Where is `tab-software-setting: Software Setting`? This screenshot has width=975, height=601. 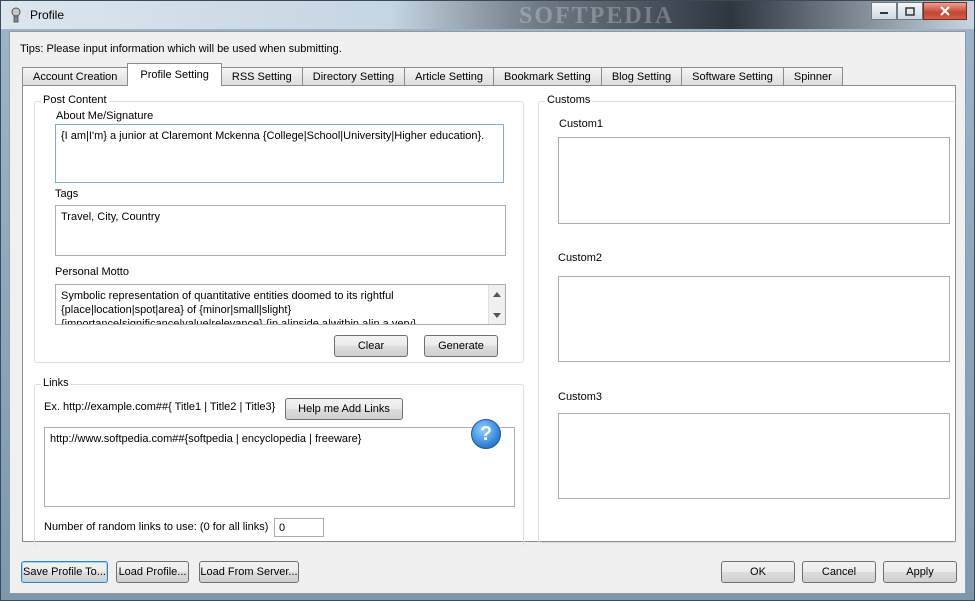 tab-software-setting: Software Setting is located at coordinates (732, 76).